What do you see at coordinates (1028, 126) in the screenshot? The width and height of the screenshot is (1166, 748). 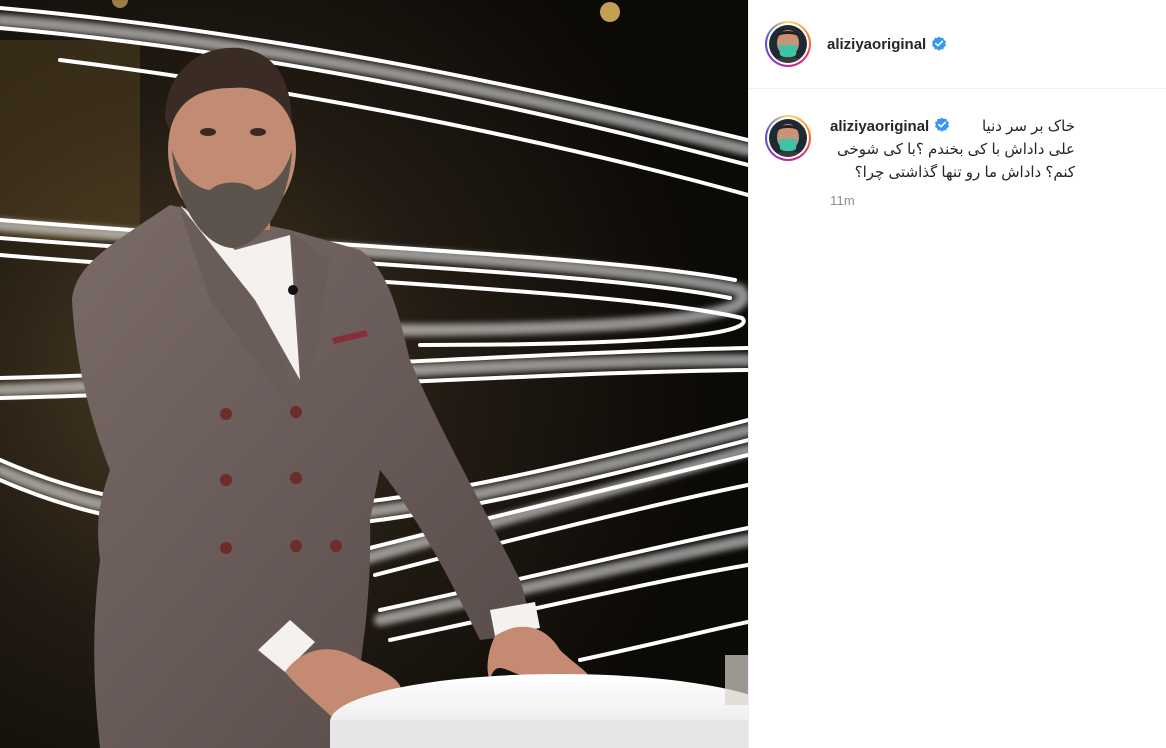 I see `caption-line-1: خاک بر سر دنیا` at bounding box center [1028, 126].